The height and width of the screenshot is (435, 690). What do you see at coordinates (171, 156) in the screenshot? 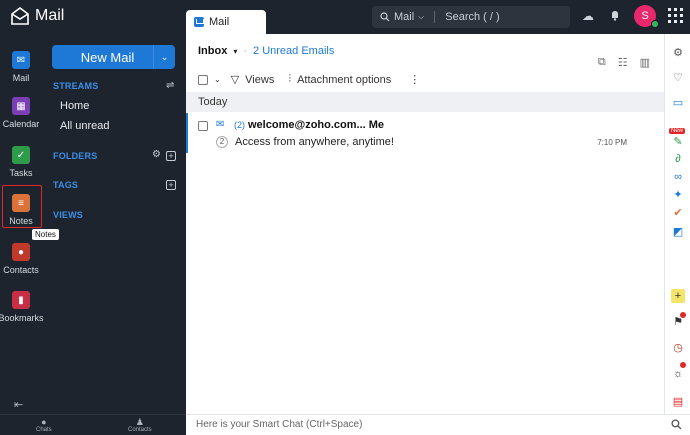
I see `add-folder-icon: +` at bounding box center [171, 156].